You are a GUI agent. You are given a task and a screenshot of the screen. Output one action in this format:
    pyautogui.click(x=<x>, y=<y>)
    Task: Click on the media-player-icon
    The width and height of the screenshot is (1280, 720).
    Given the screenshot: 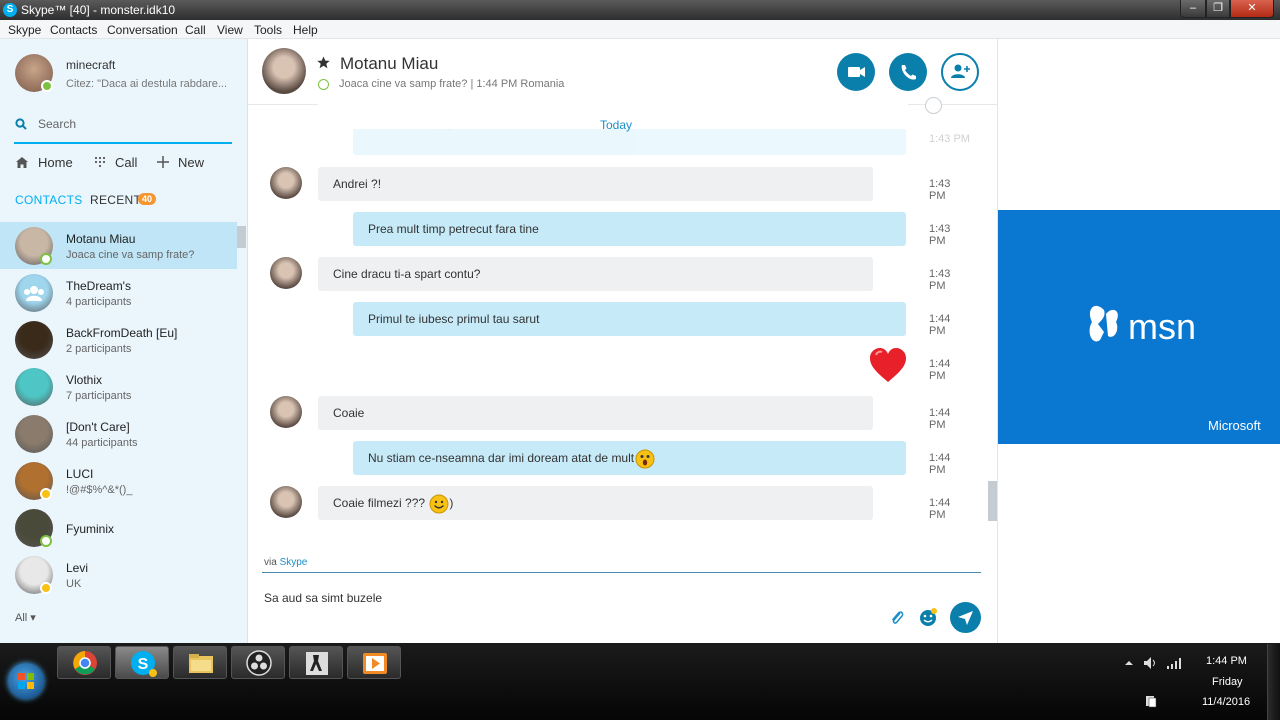 What is the action you would take?
    pyautogui.click(x=375, y=663)
    